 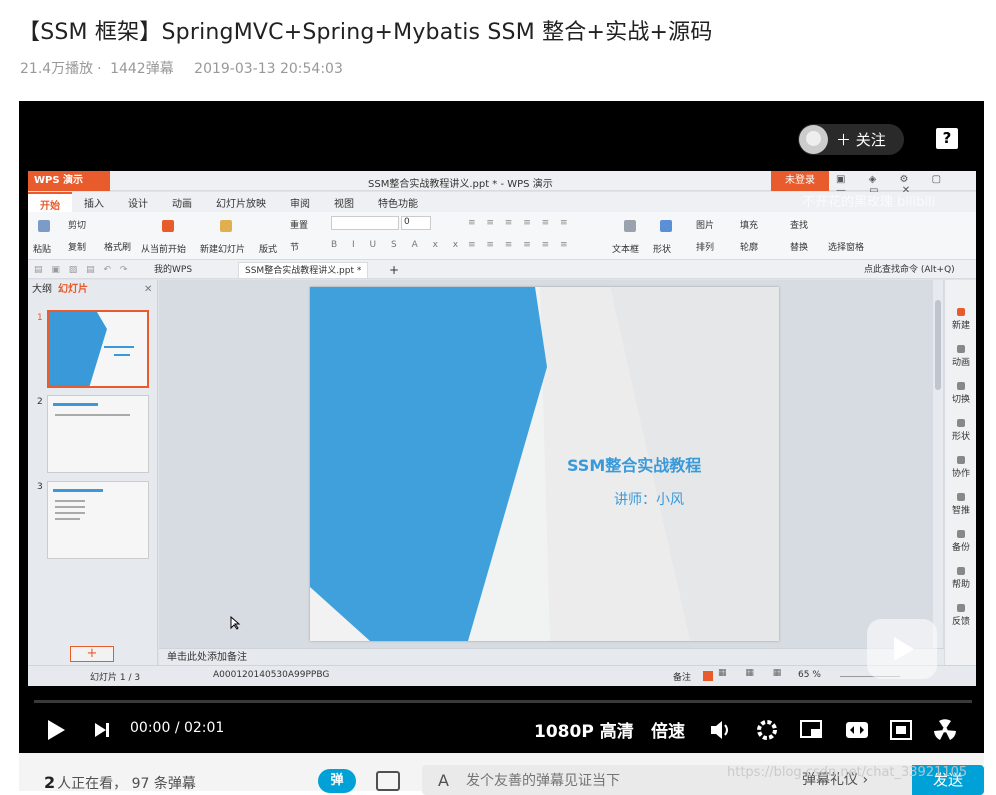 What do you see at coordinates (846, 246) in the screenshot?
I see `select-pane-button: 选择窗格` at bounding box center [846, 246].